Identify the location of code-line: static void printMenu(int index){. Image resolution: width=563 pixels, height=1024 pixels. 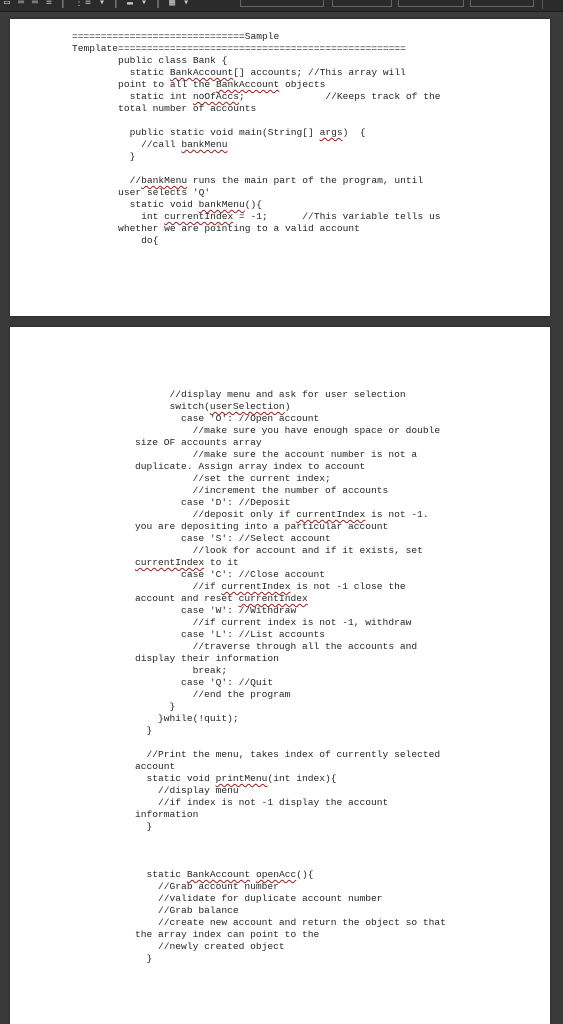
(290, 779).